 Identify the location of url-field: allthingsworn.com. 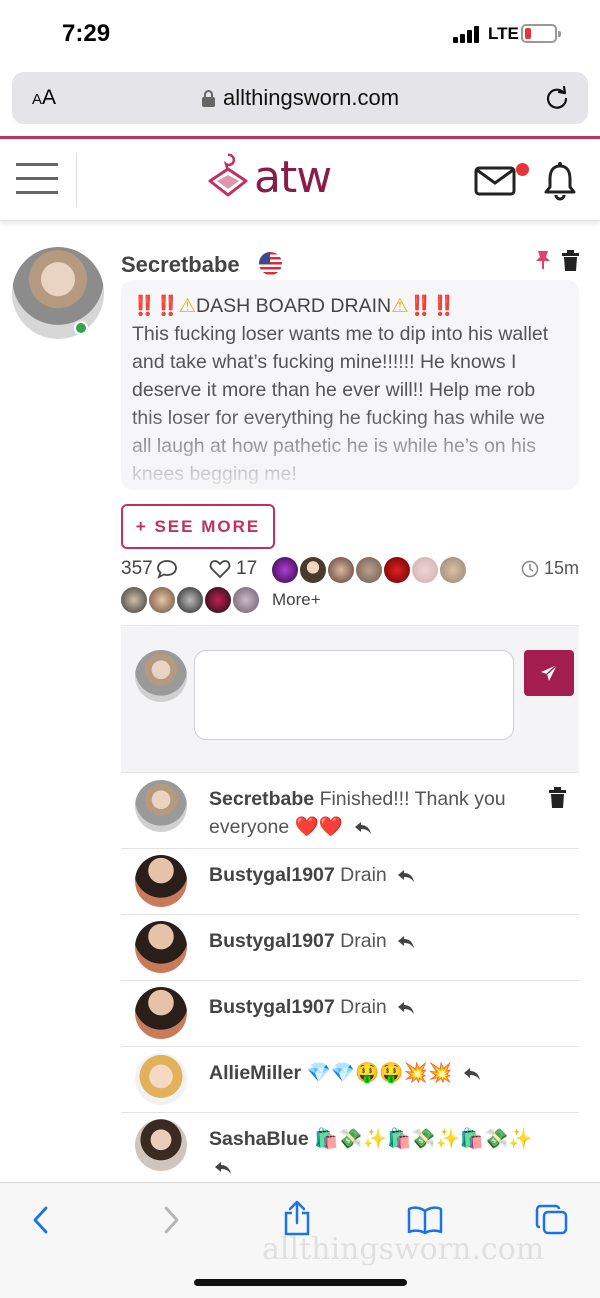
(300, 98).